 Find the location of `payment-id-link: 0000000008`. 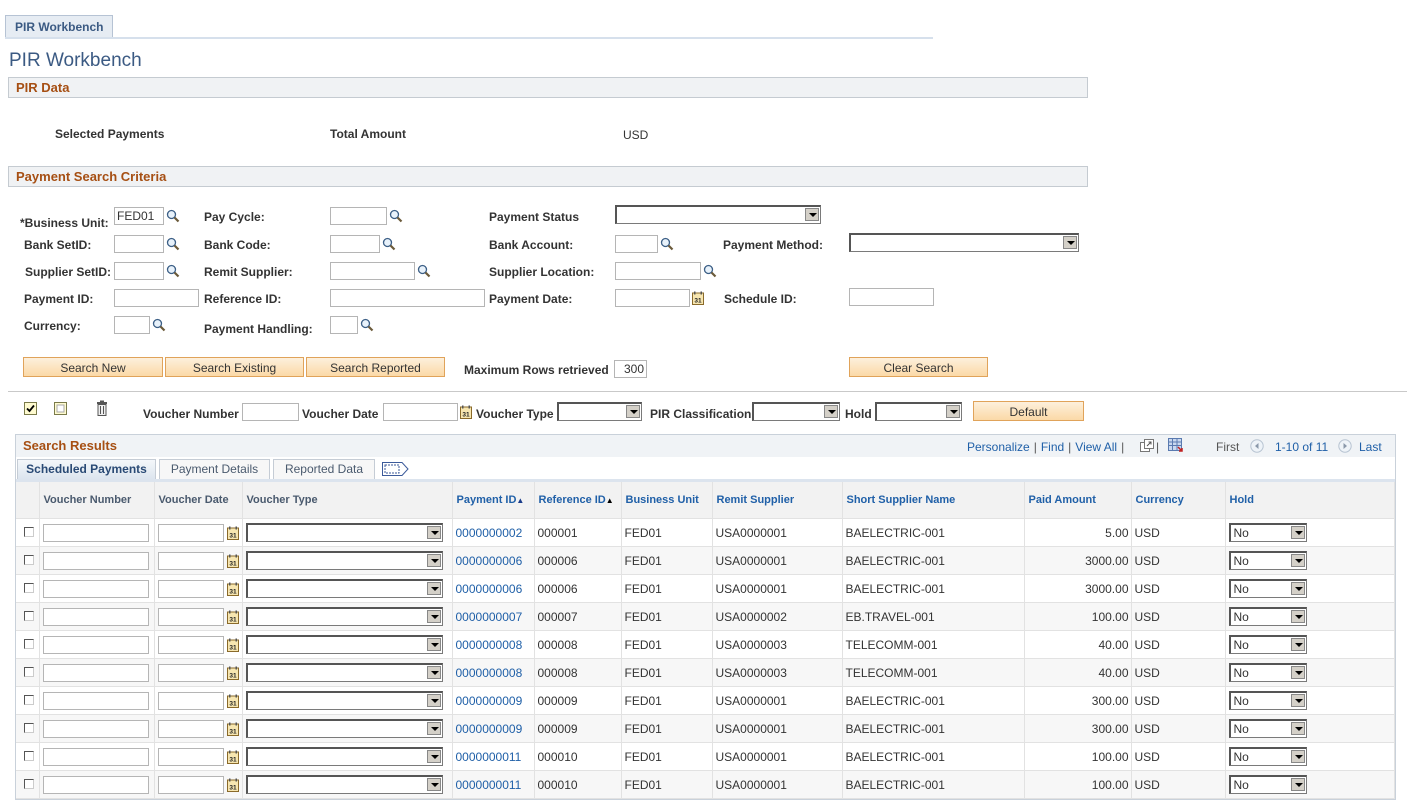

payment-id-link: 0000000008 is located at coordinates (489, 673).